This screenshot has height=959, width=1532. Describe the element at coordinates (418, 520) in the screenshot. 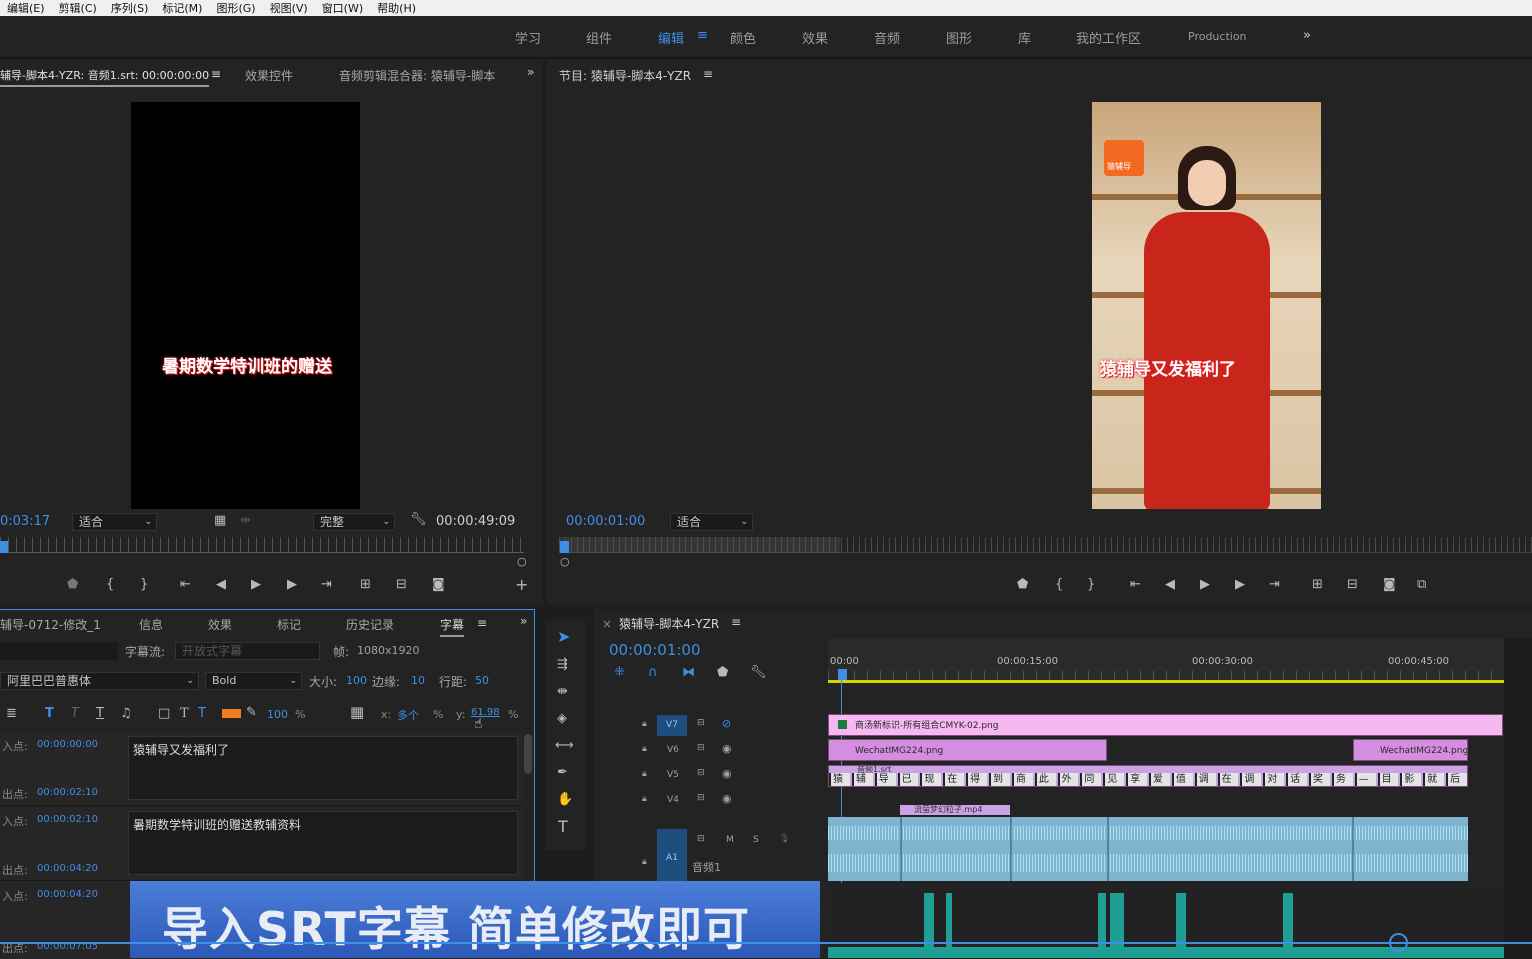

I see `wrench-icon: 🔧︎` at that location.